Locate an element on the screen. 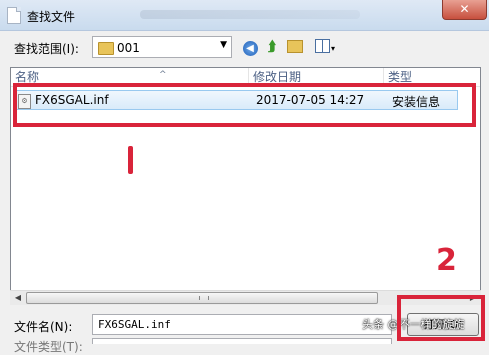 This screenshot has width=489, height=355. sort-ascending-icon: ^ is located at coordinates (163, 75).